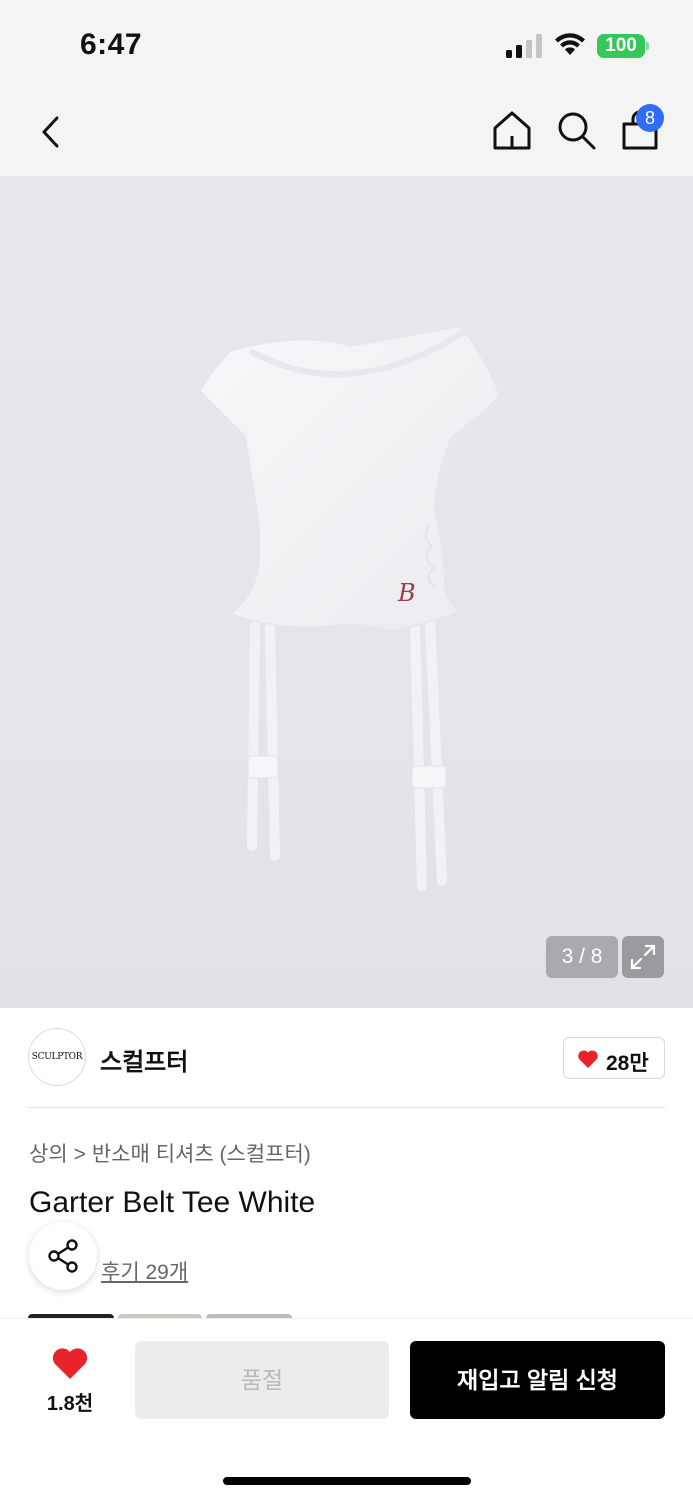 The width and height of the screenshot is (693, 1500). Describe the element at coordinates (48, 1154) in the screenshot. I see `breadcrumb-category: 상의` at that location.